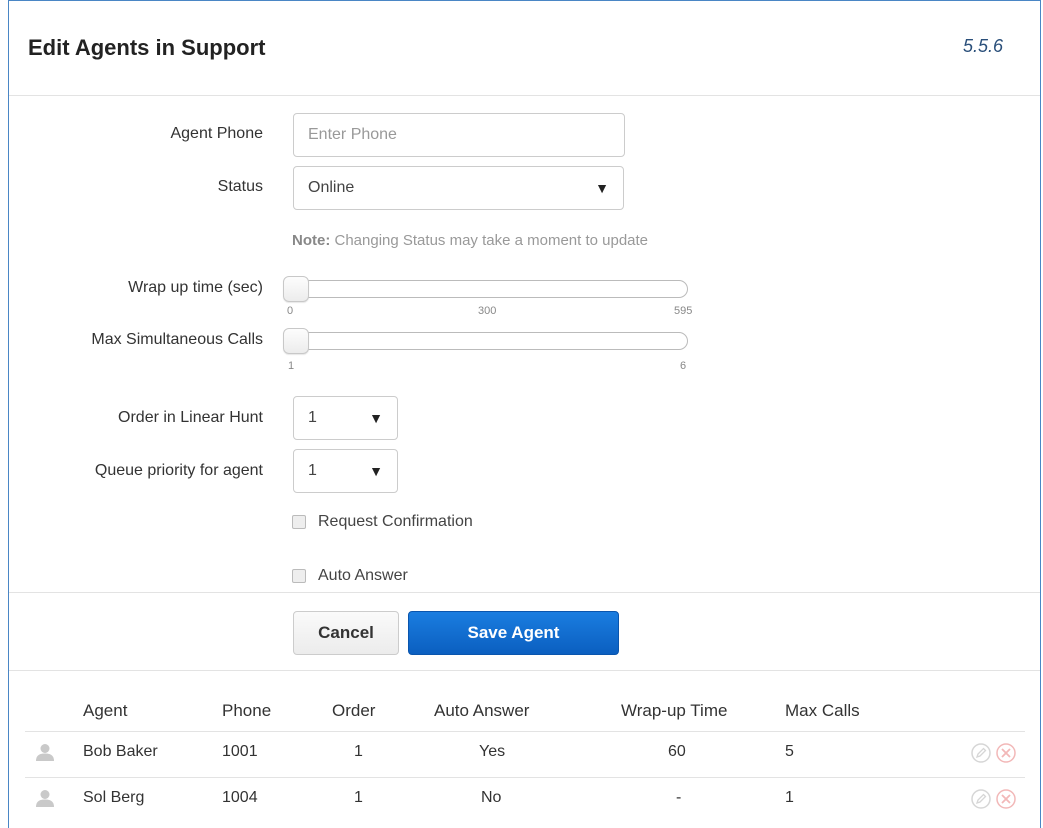  Describe the element at coordinates (982, 46) in the screenshot. I see `version-label: 5.5.6` at that location.